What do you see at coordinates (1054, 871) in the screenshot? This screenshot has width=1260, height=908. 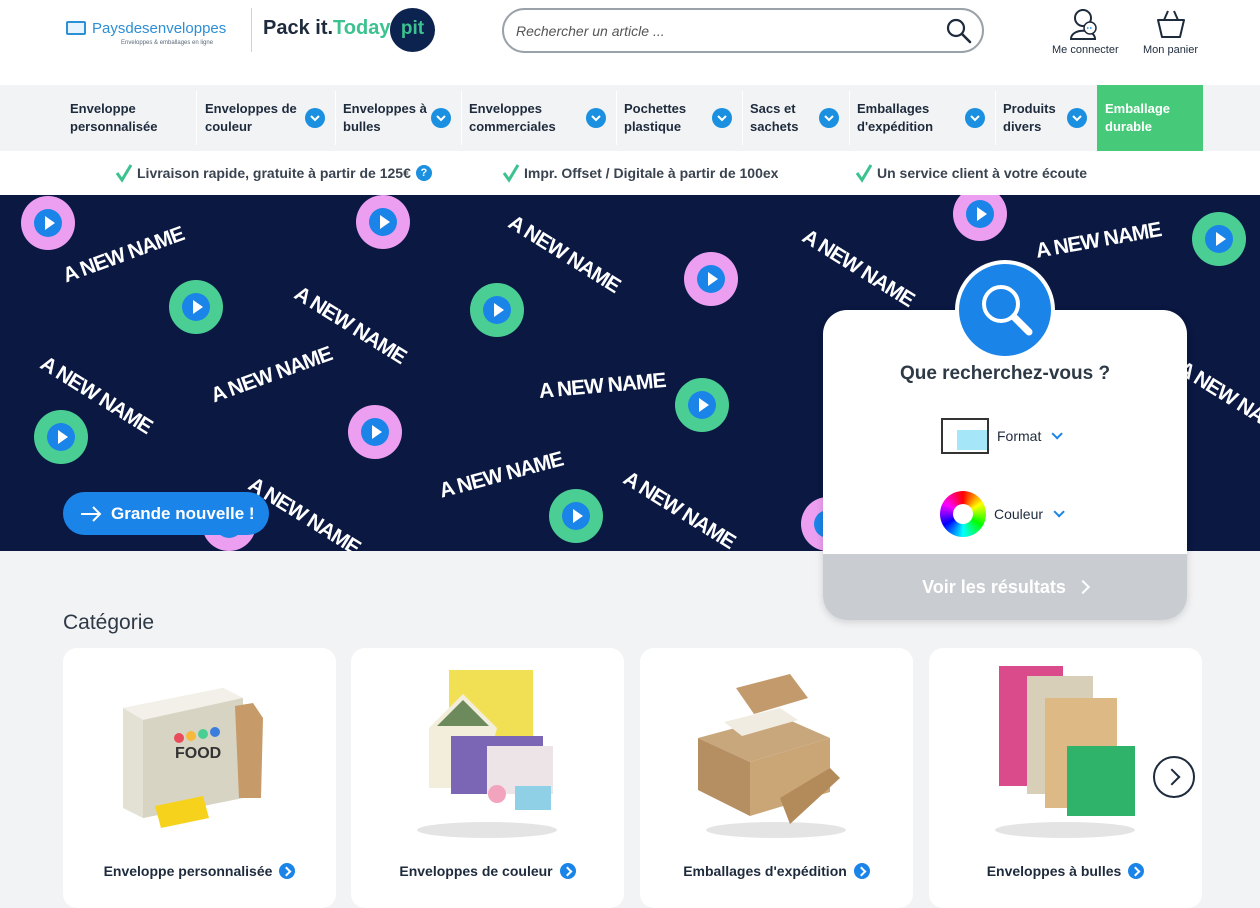 I see `category-label: Enveloppes à bulles` at bounding box center [1054, 871].